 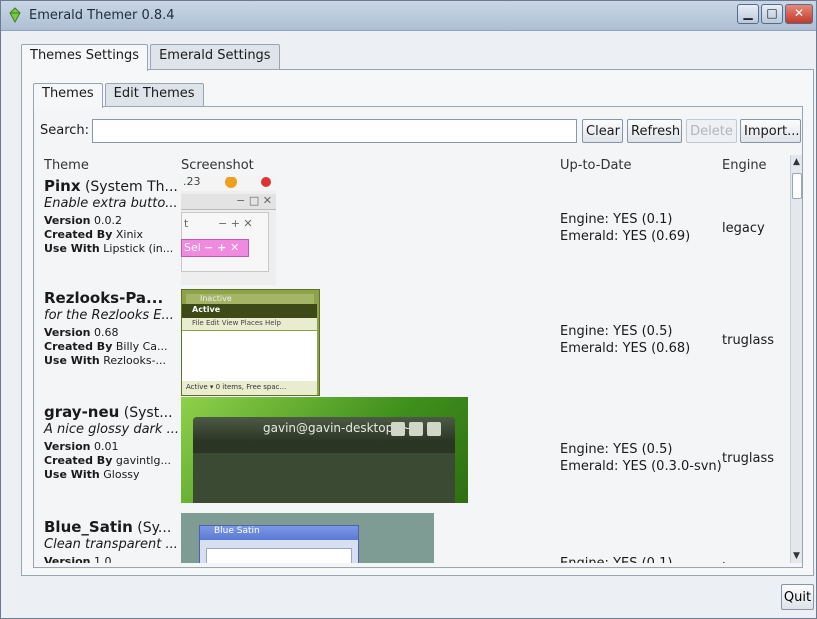 I want to click on theme-name: Blue_Satin, so click(x=88, y=527).